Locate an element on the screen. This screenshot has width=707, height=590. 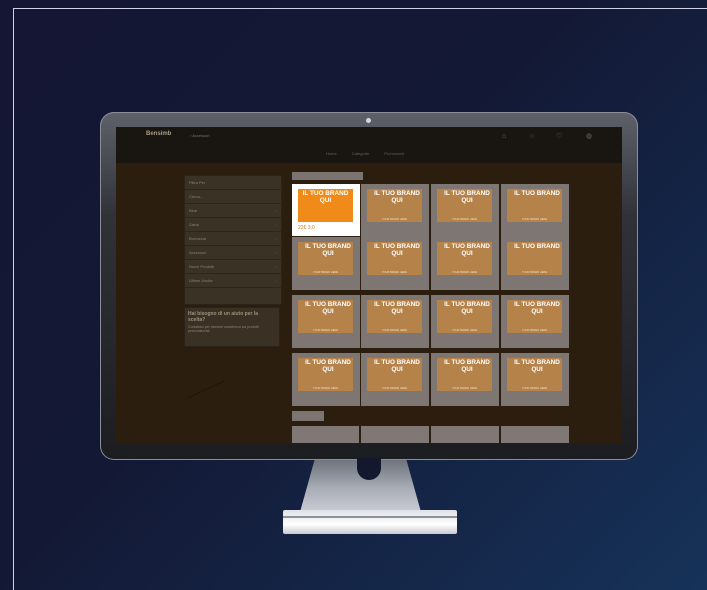
monitor-stand-base is located at coordinates (370, 522).